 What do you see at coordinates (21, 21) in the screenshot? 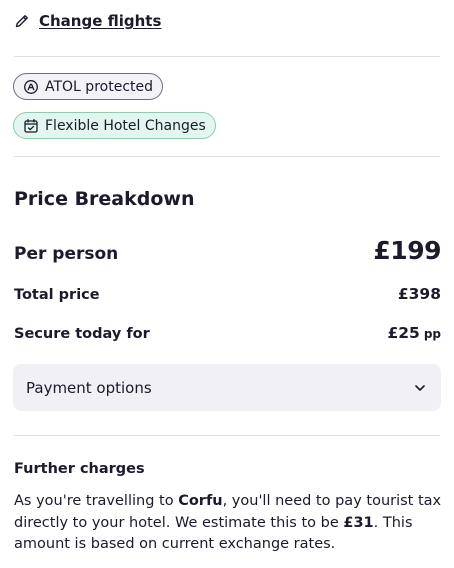
I see `pencil-icon` at bounding box center [21, 21].